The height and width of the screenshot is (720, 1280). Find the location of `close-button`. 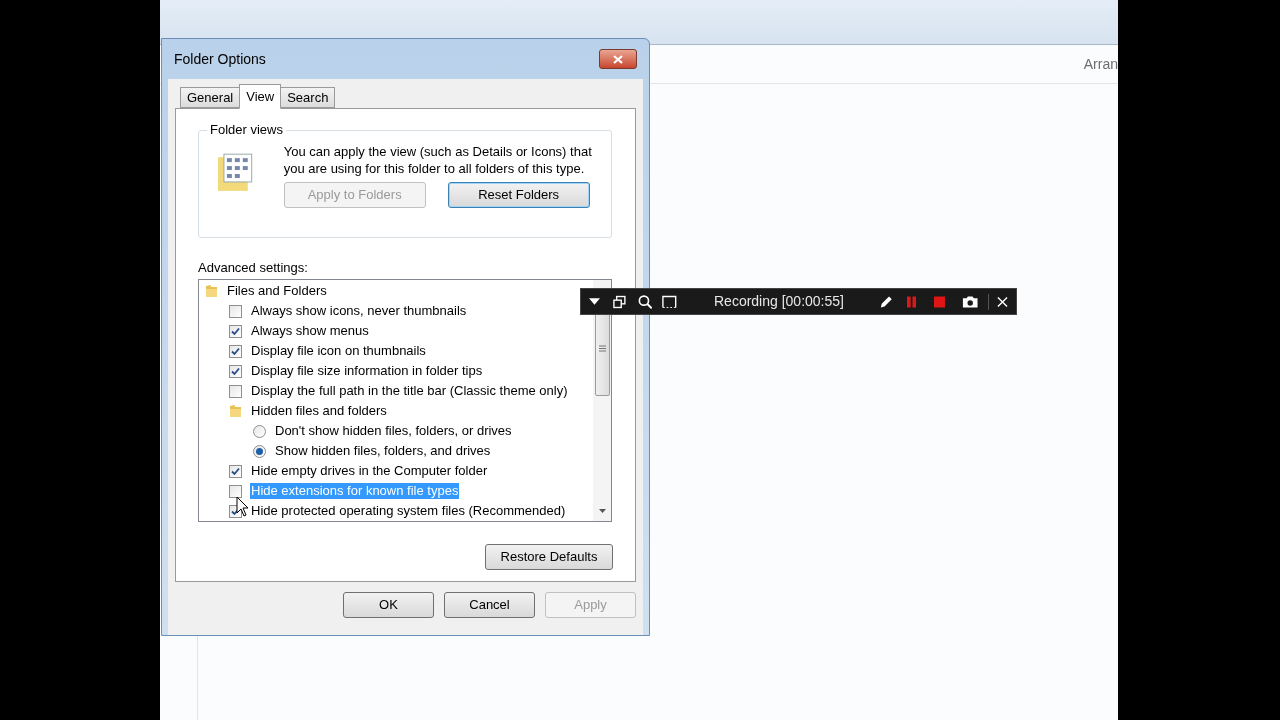

close-button is located at coordinates (618, 59).